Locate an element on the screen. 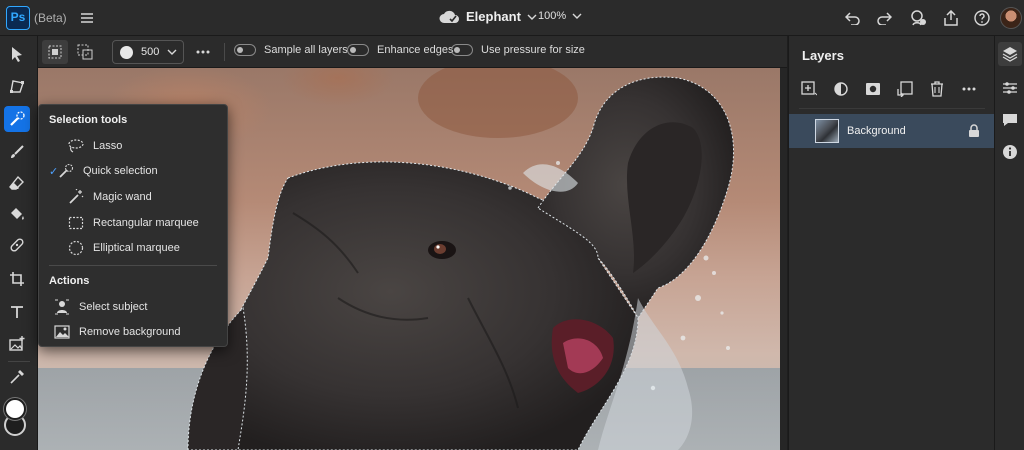  menu-item-label: Quick selection is located at coordinates (120, 171).